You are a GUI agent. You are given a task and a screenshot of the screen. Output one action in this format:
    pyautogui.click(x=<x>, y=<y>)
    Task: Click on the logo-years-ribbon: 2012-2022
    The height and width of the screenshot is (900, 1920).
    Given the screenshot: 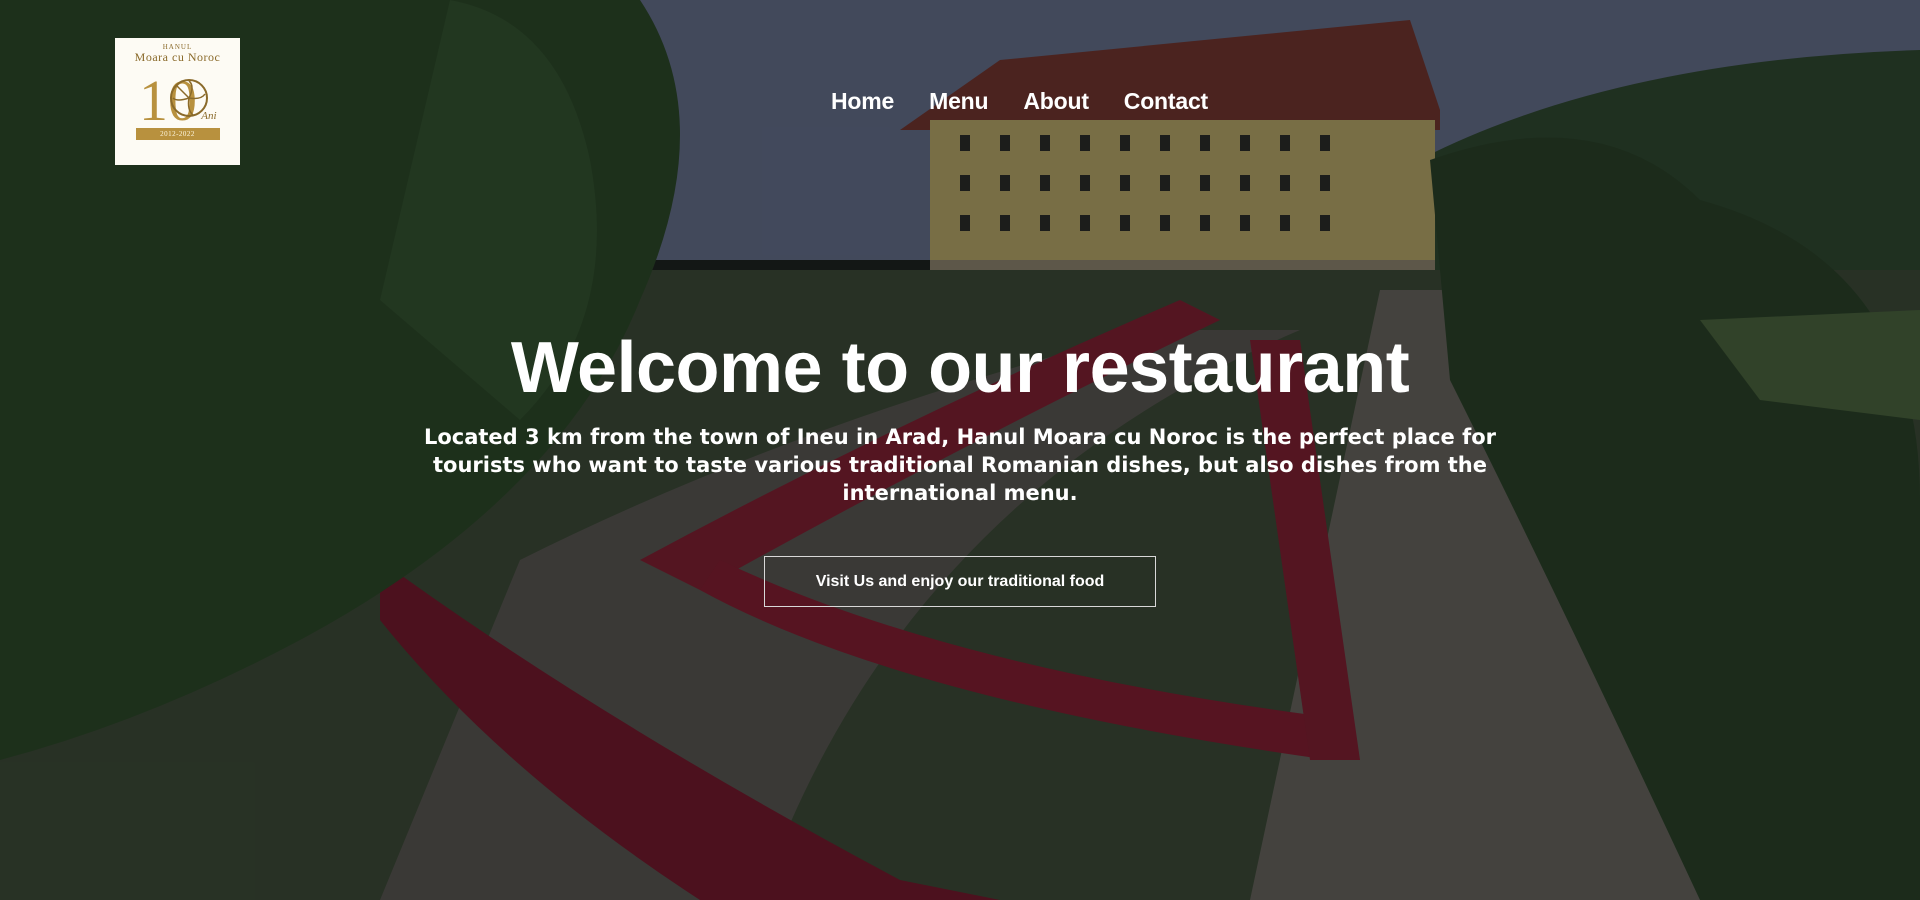 What is the action you would take?
    pyautogui.click(x=177, y=134)
    